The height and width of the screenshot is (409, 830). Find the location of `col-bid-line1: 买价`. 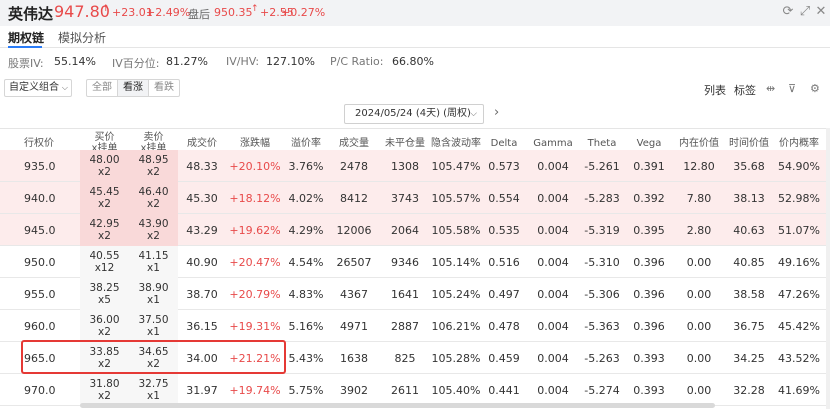

col-bid-line1: 买价 is located at coordinates (104, 137).